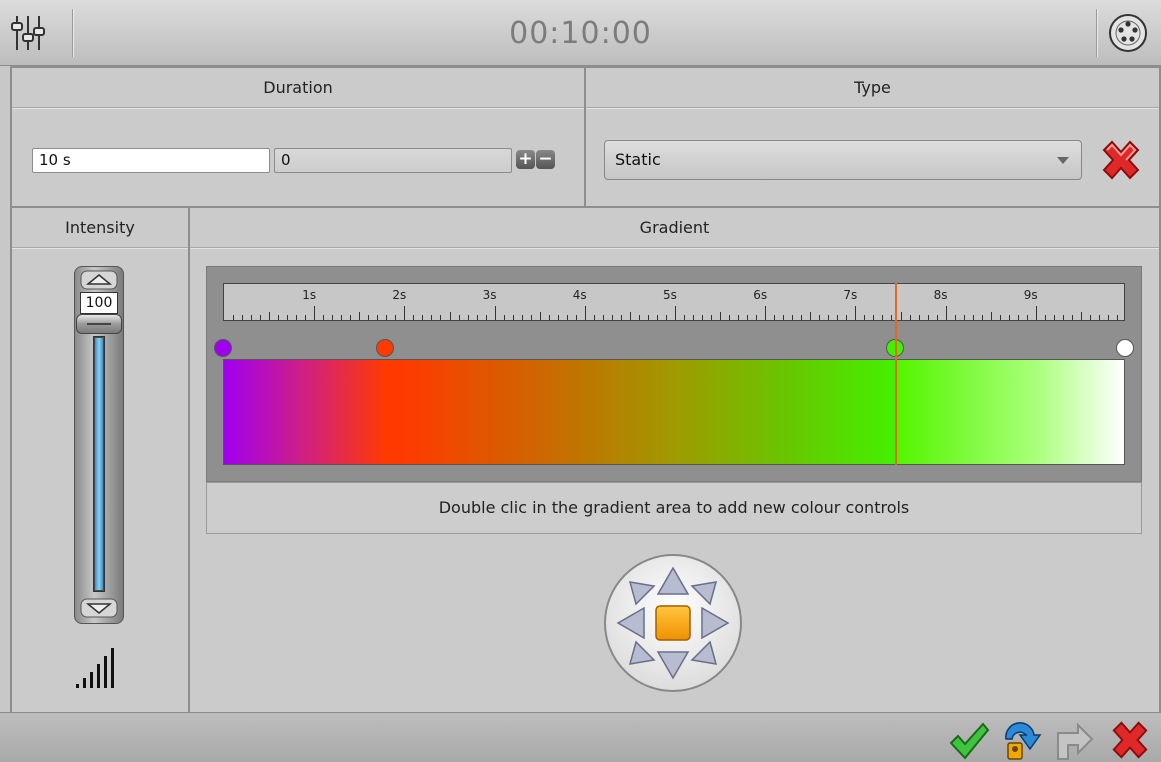 The image size is (1161, 762). I want to click on duration-seconds-input: 10 s, so click(151, 160).